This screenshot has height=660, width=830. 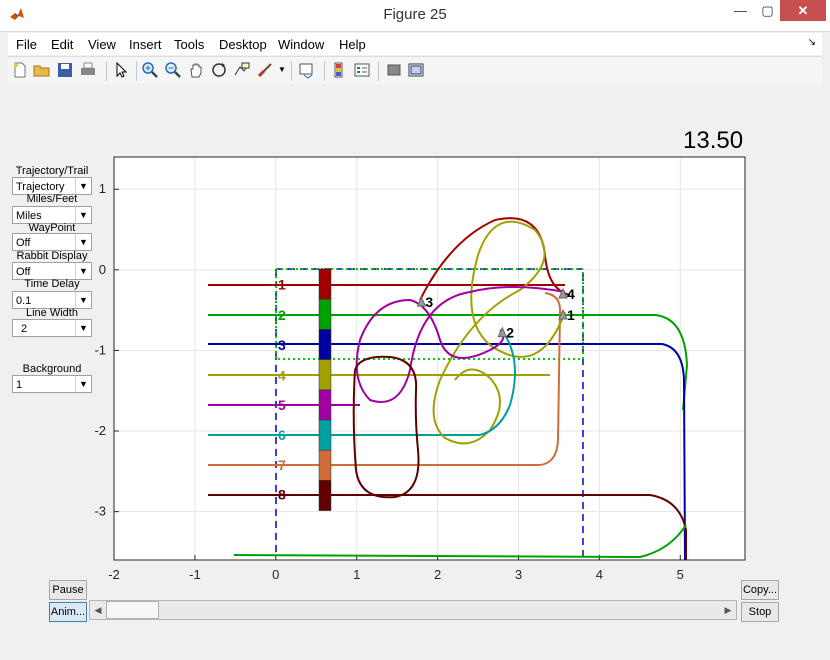 What do you see at coordinates (52, 284) in the screenshot?
I see `time-delay-label: Time Delay` at bounding box center [52, 284].